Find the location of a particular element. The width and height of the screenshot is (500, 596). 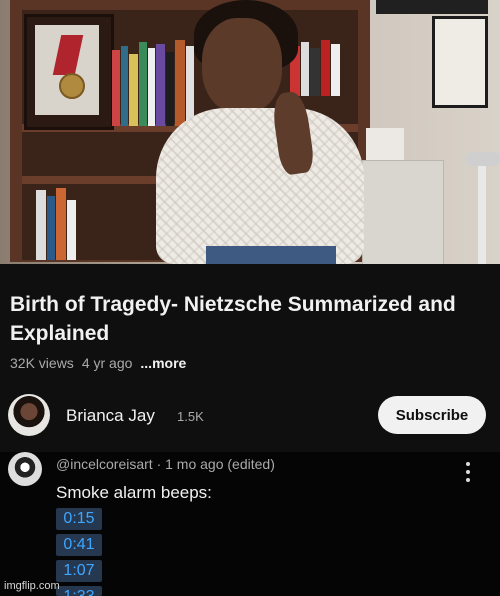

channel-row: Brianca Jay 1.5K Subscribe is located at coordinates (250, 416).